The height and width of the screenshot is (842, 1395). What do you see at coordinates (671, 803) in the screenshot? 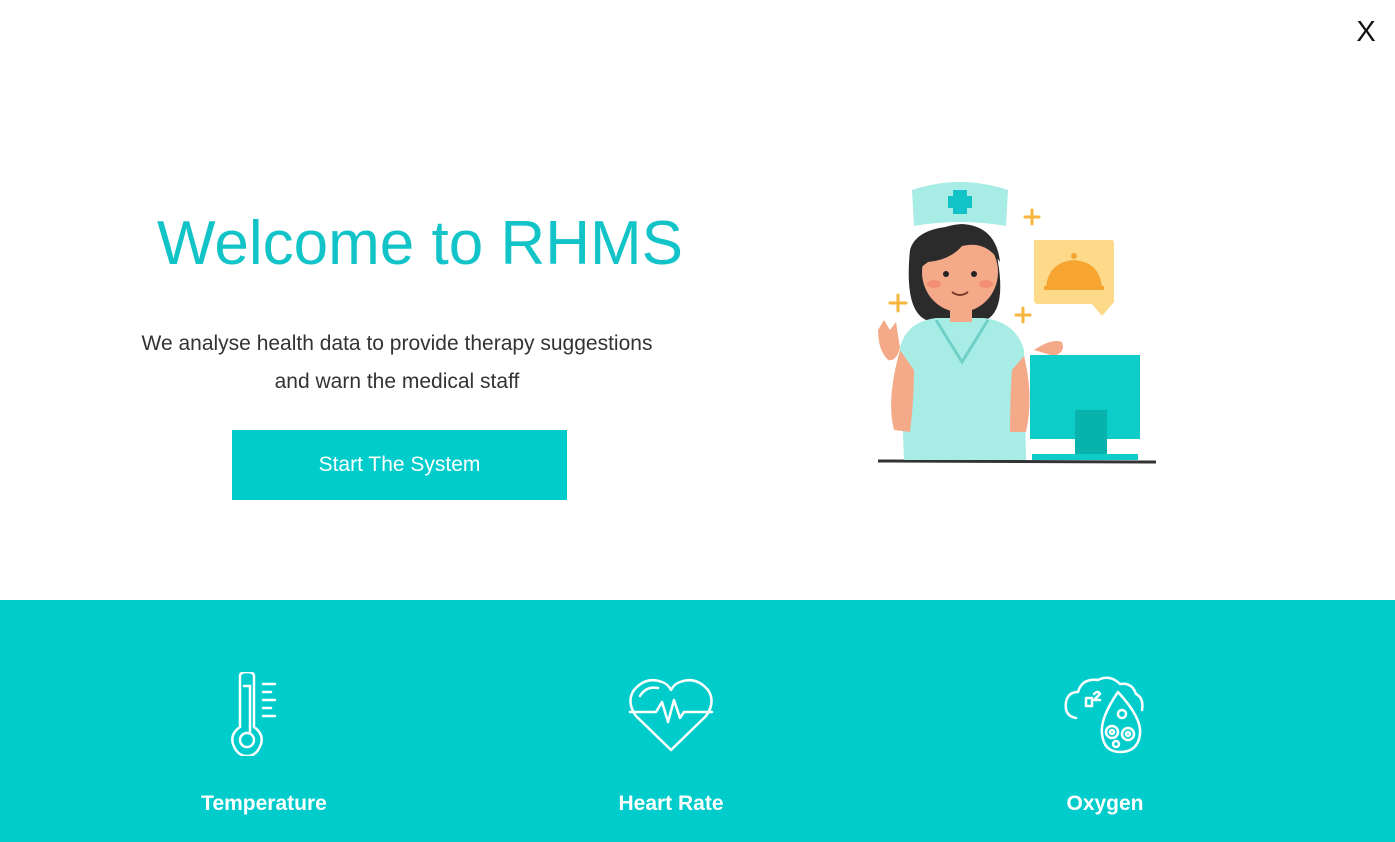
I see `metric-label: Heart Rate` at bounding box center [671, 803].